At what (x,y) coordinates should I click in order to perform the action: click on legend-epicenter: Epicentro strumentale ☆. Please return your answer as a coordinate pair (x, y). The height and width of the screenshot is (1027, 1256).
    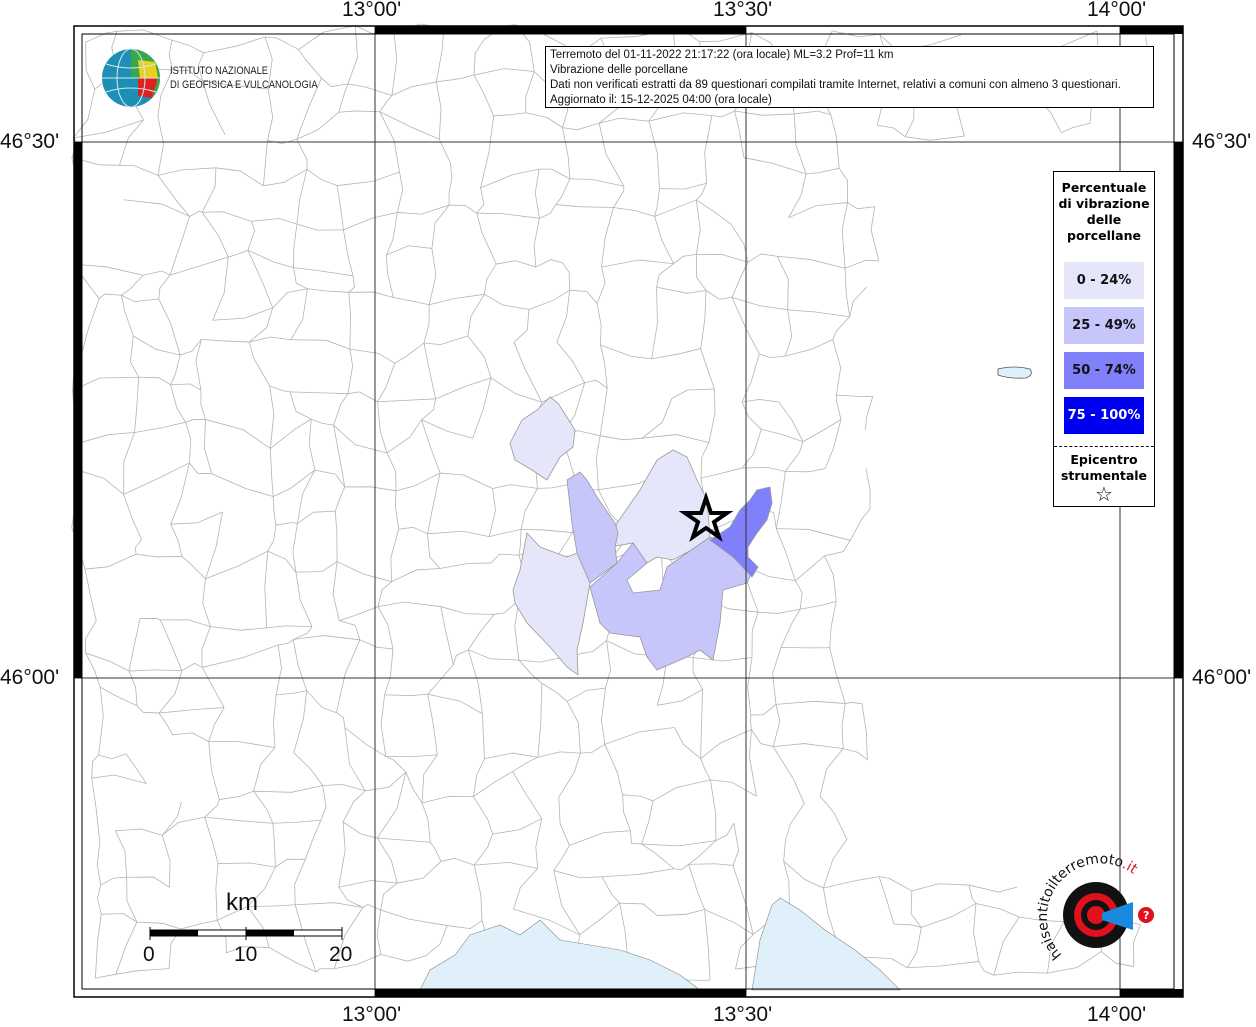
    Looking at the image, I should click on (1104, 478).